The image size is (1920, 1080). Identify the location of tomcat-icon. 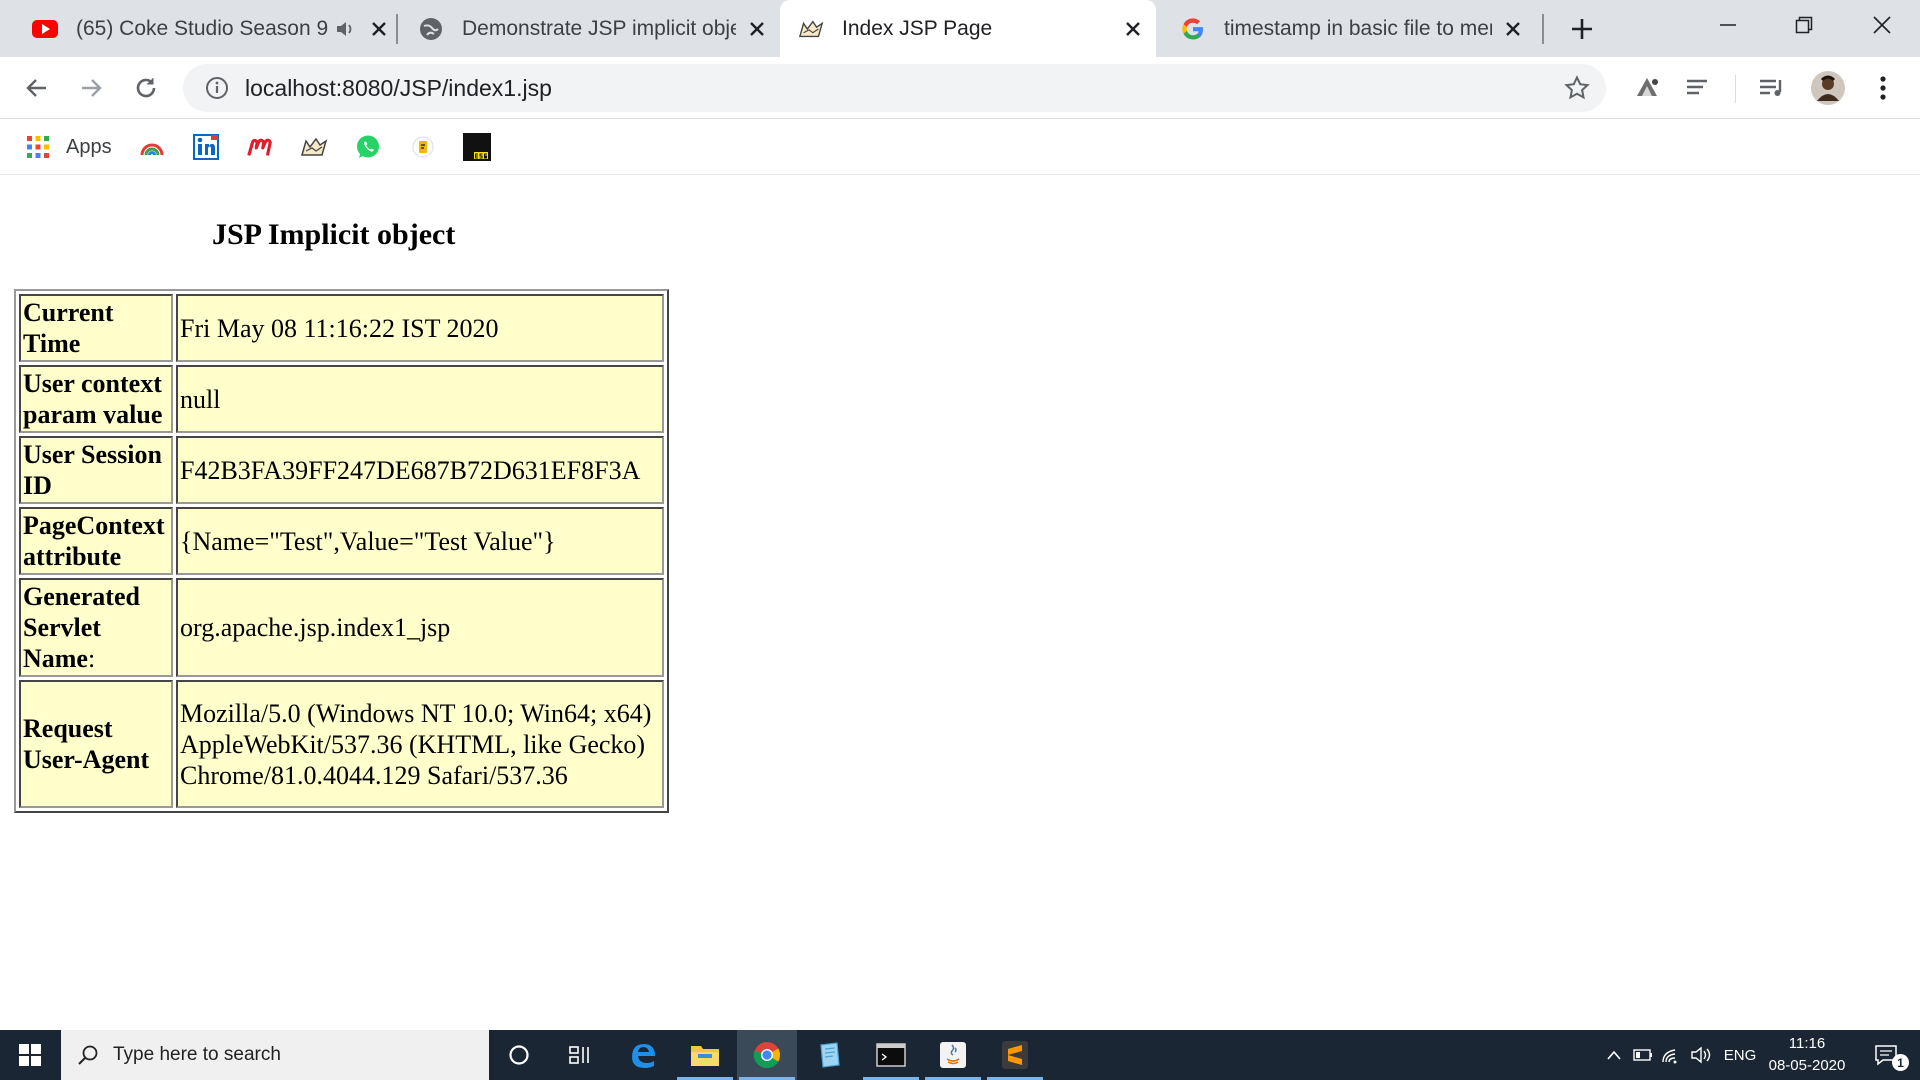
(314, 147).